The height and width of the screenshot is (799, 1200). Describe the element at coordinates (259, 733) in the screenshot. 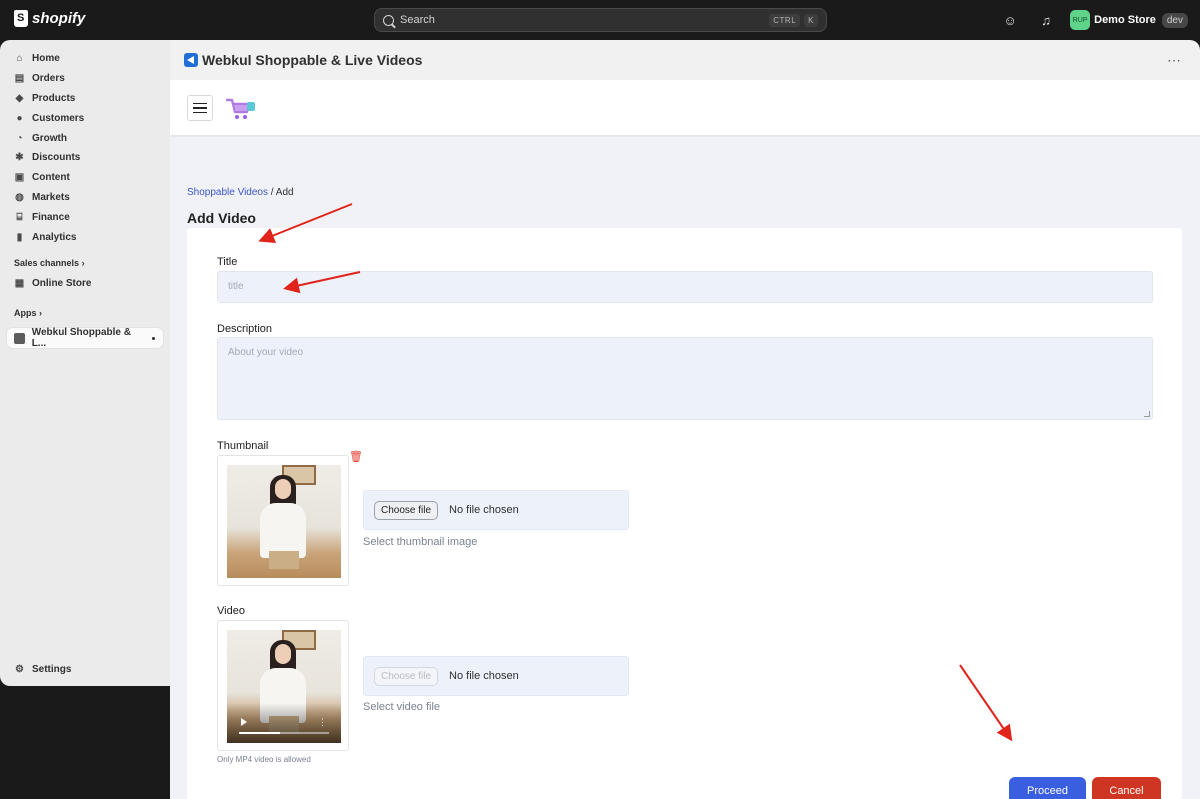

I see `video-progress-fill` at that location.